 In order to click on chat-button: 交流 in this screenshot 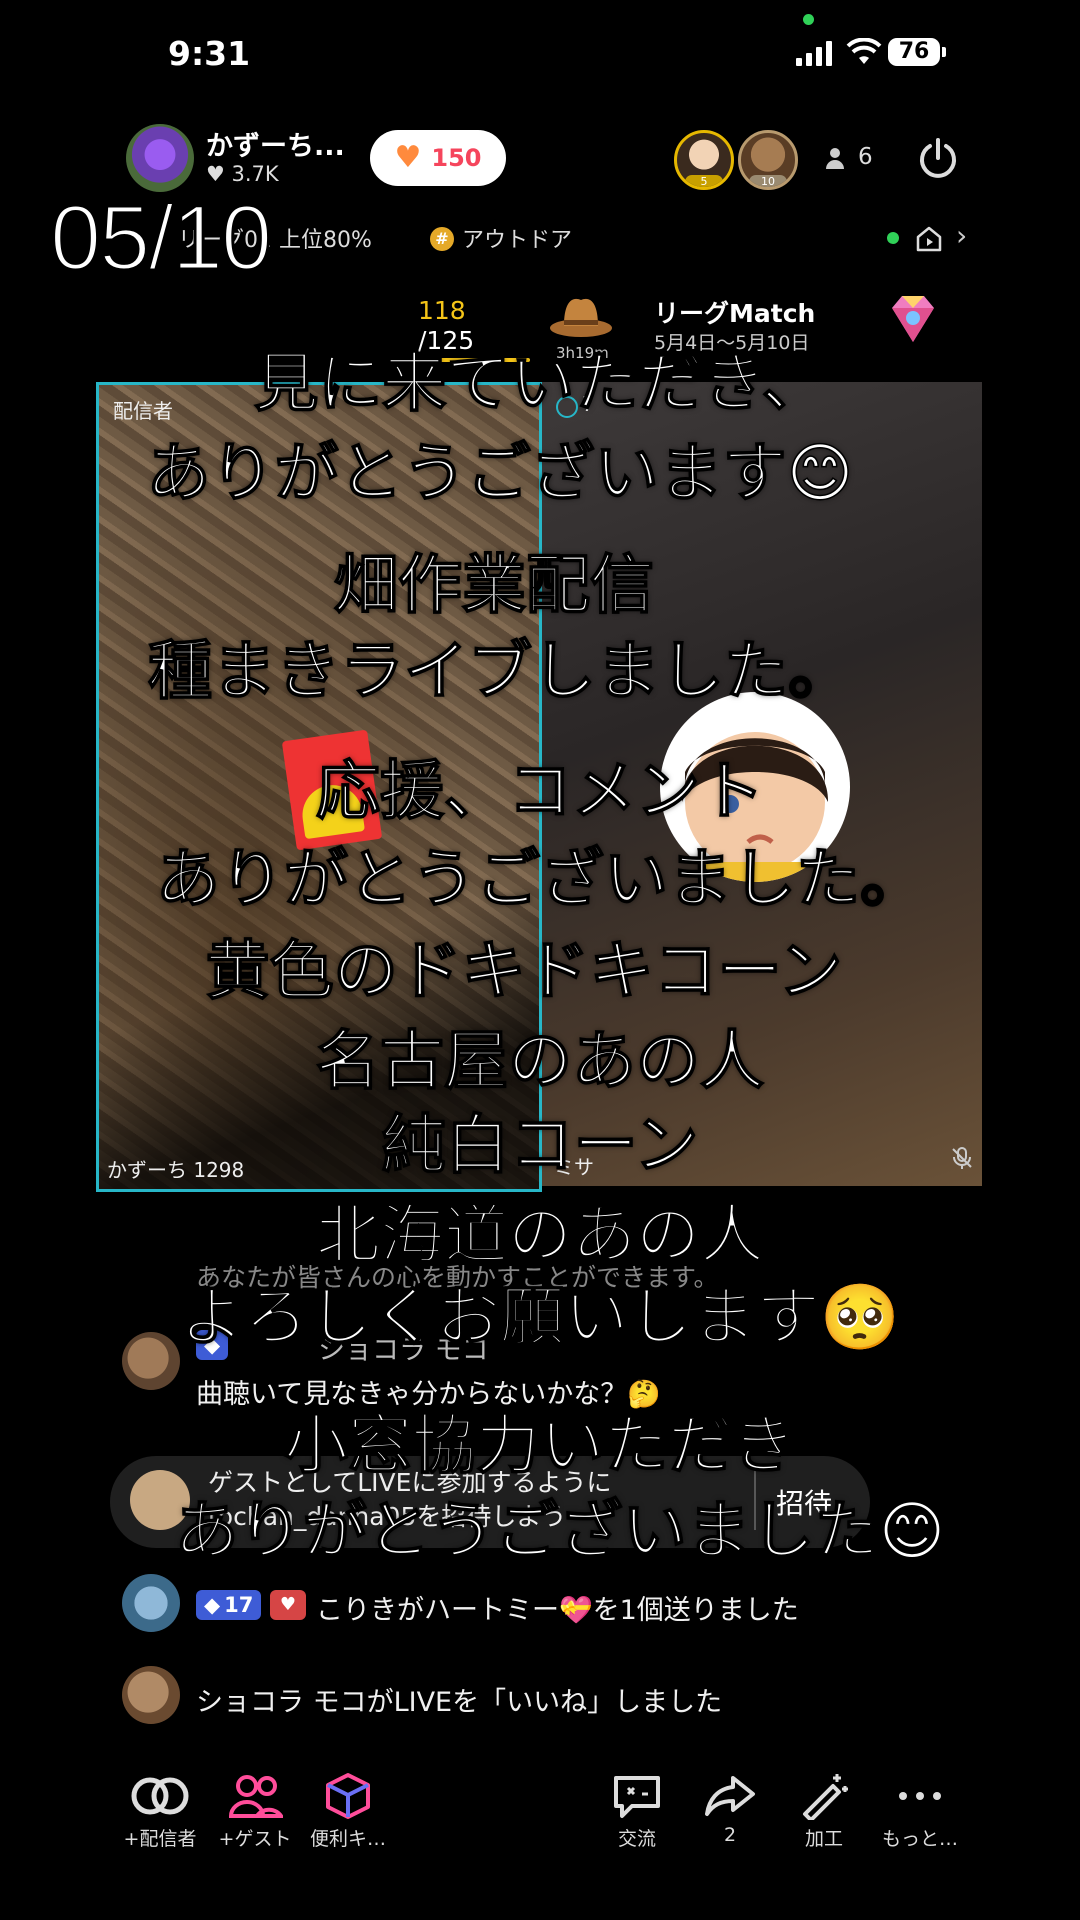, I will do `click(637, 1811)`.